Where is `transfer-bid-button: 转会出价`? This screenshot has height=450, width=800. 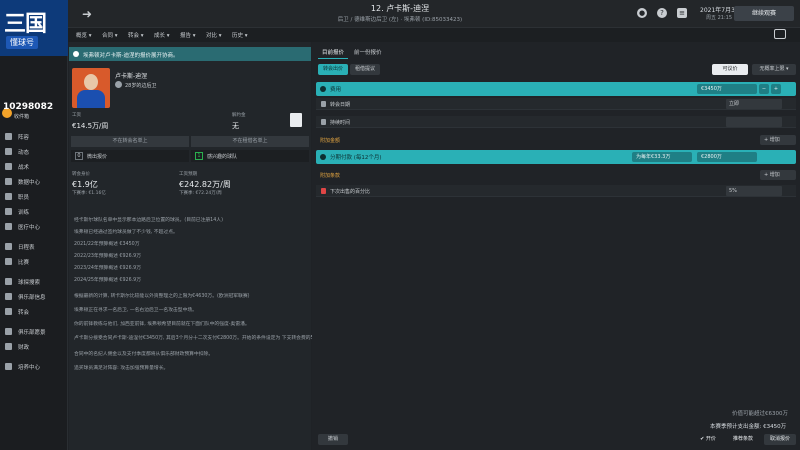
transfer-bid-button: 转会出价 is located at coordinates (333, 69).